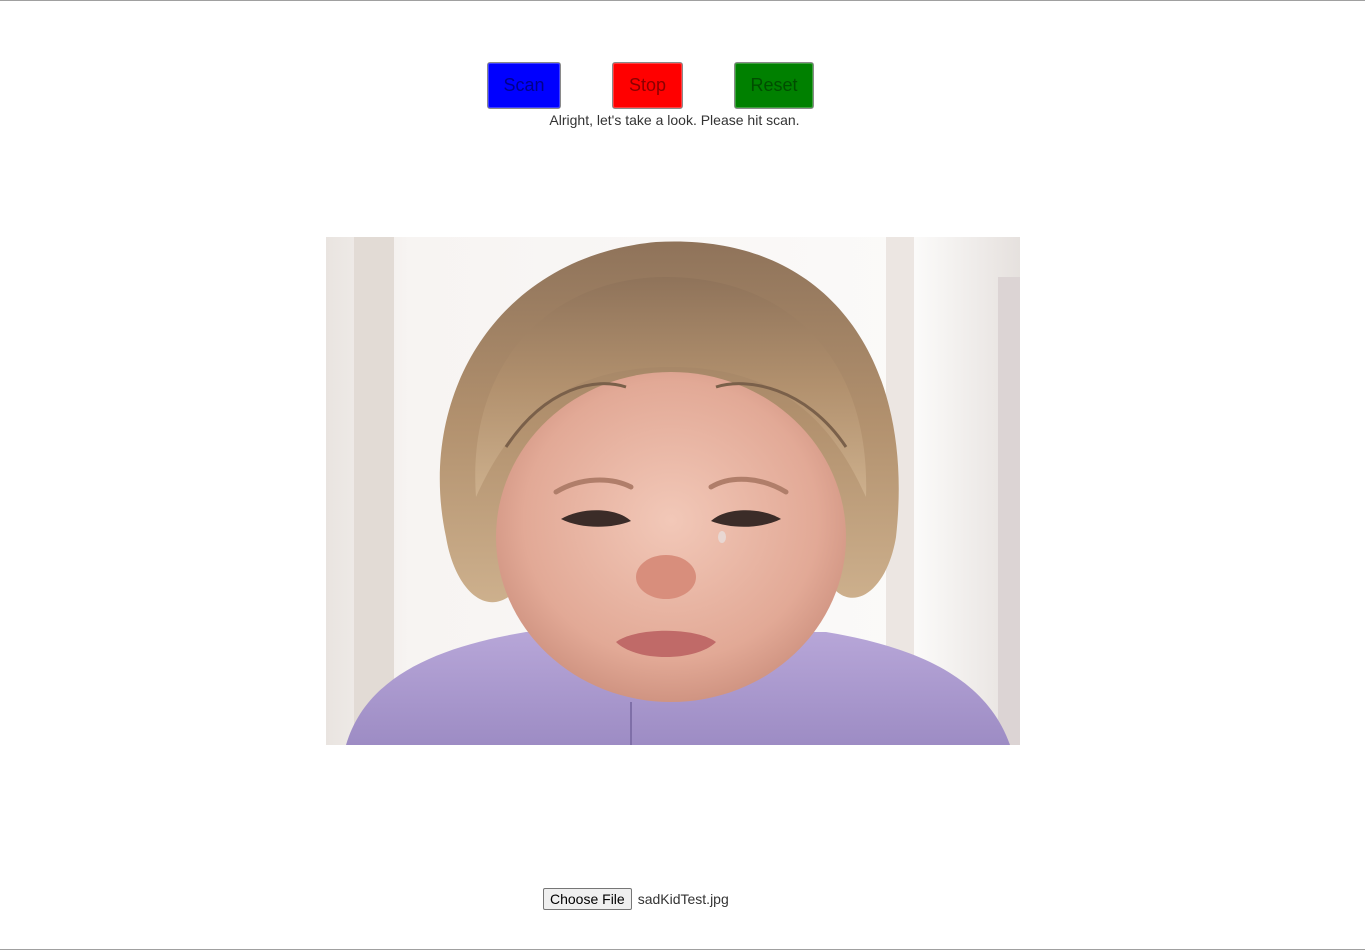 This screenshot has width=1365, height=950. What do you see at coordinates (683, 899) in the screenshot?
I see `selected-file-name: sadKidTest.jpg` at bounding box center [683, 899].